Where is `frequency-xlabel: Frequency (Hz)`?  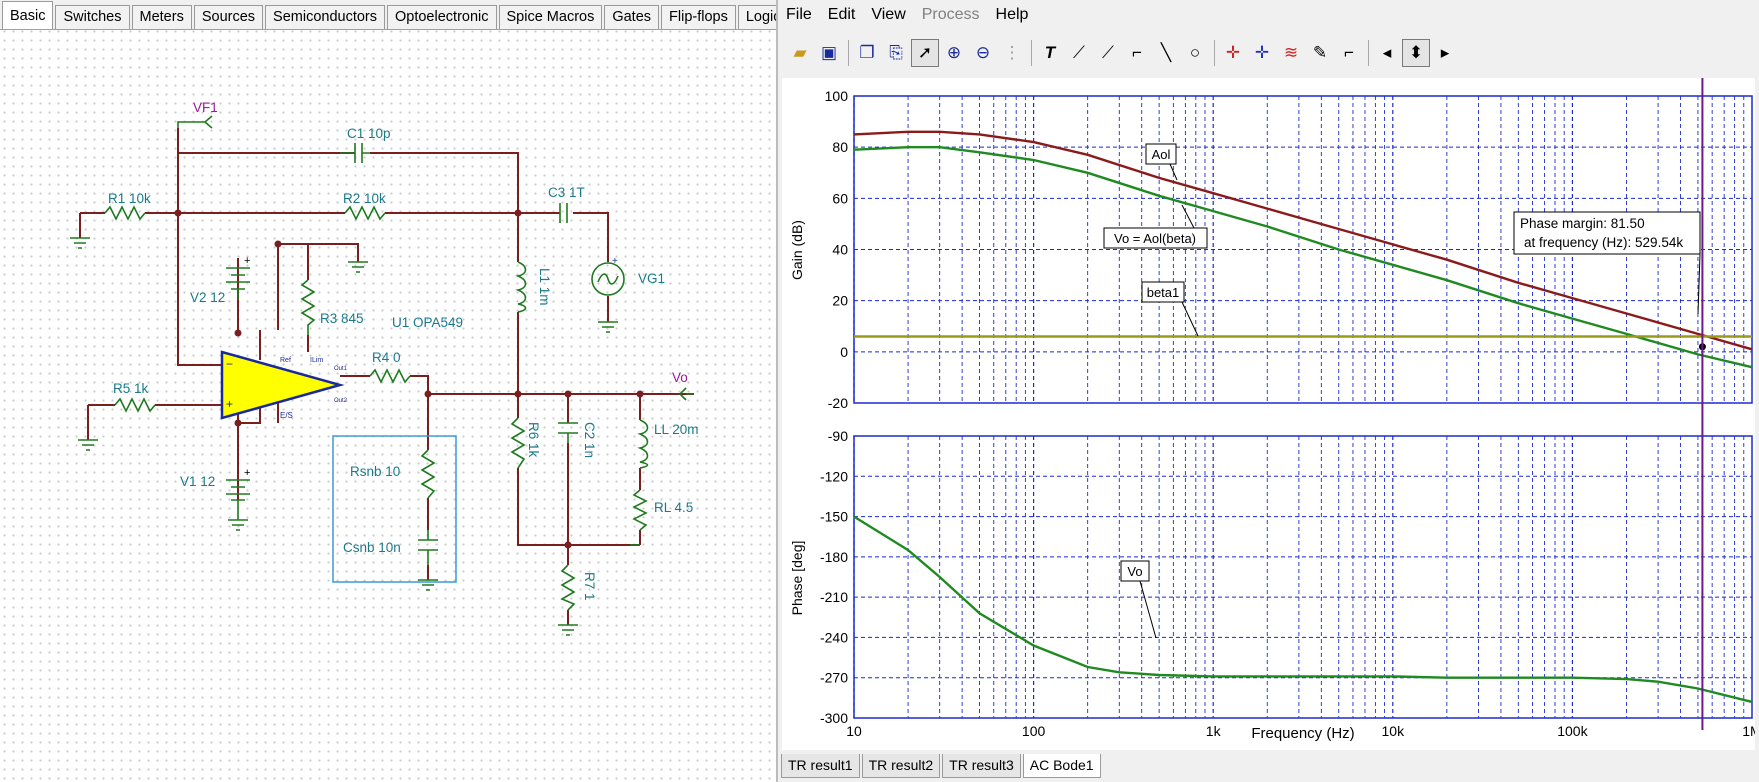
frequency-xlabel: Frequency (Hz) is located at coordinates (1302, 733).